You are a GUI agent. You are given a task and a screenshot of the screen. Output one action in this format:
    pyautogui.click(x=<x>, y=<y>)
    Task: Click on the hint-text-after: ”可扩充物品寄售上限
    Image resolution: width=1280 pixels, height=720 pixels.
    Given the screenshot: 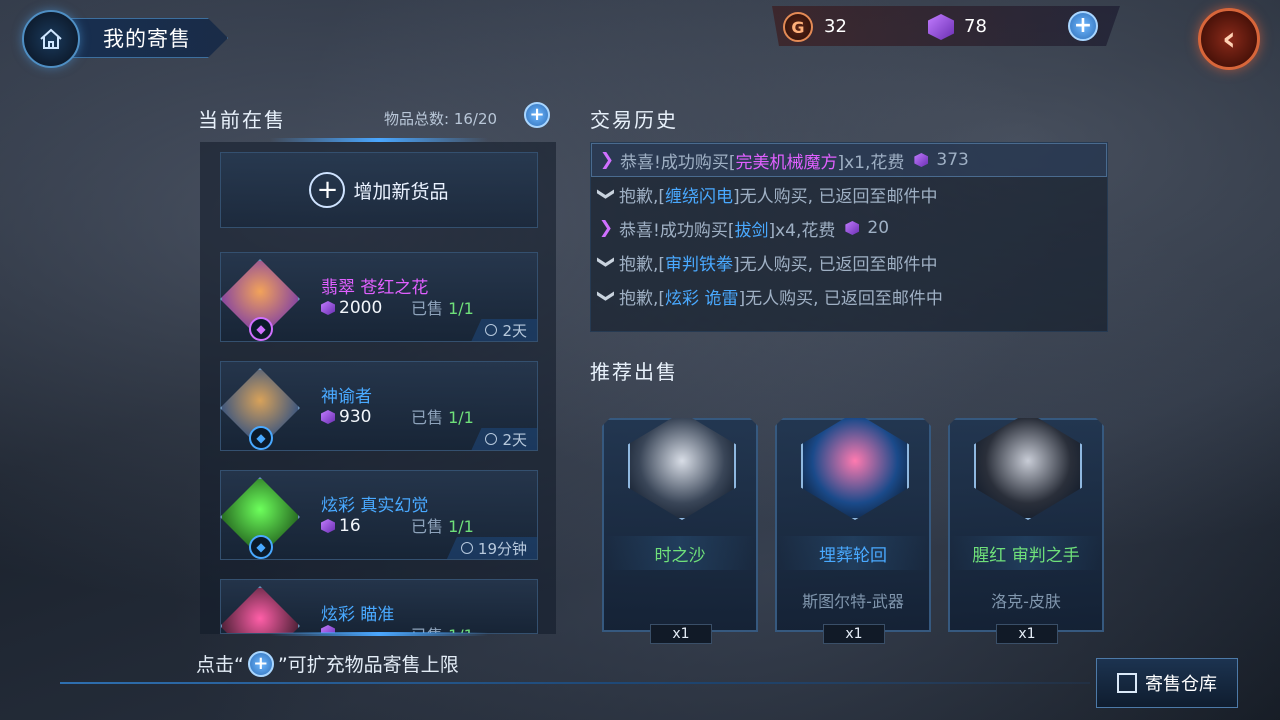 What is the action you would take?
    pyautogui.click(x=368, y=665)
    